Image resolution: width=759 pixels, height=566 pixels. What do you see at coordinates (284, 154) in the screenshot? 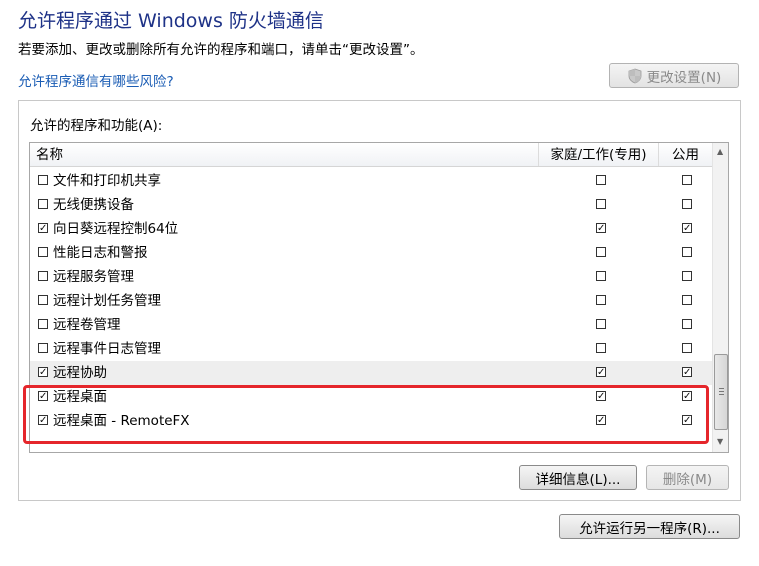
I see `column-header-name: 名称` at bounding box center [284, 154].